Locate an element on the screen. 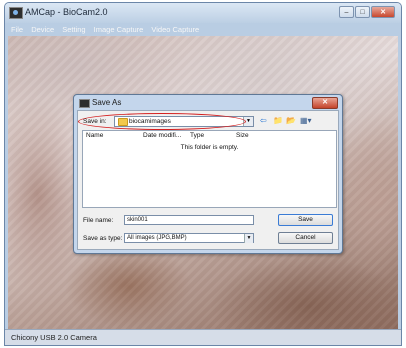 Image resolution: width=406 pixels, height=348 pixels. save-as-type-value: All images (JPG,BMP) is located at coordinates (157, 238).